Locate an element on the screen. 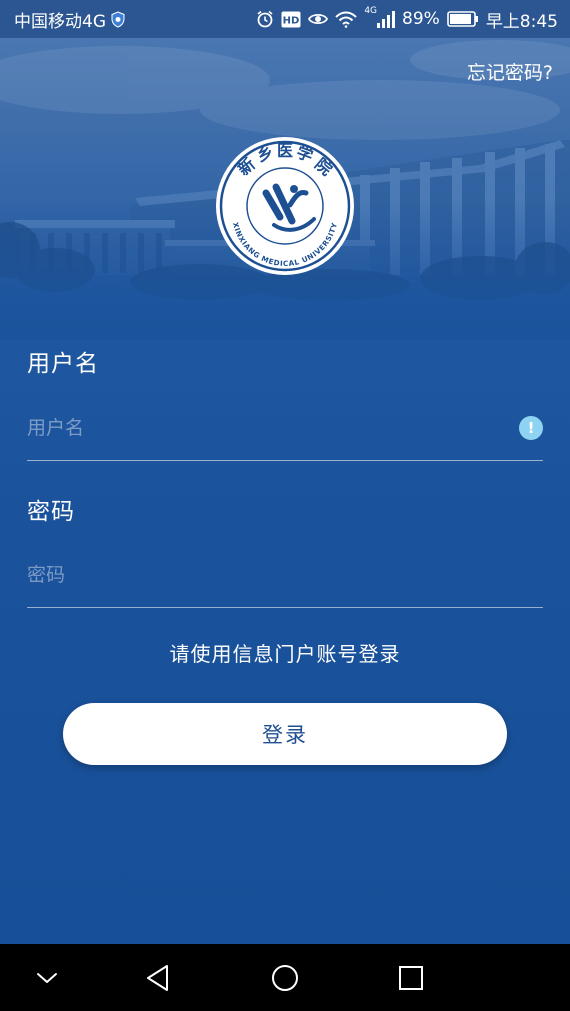 This screenshot has width=570, height=1011. forgot-password-link: 忘记密码? is located at coordinates (510, 71).